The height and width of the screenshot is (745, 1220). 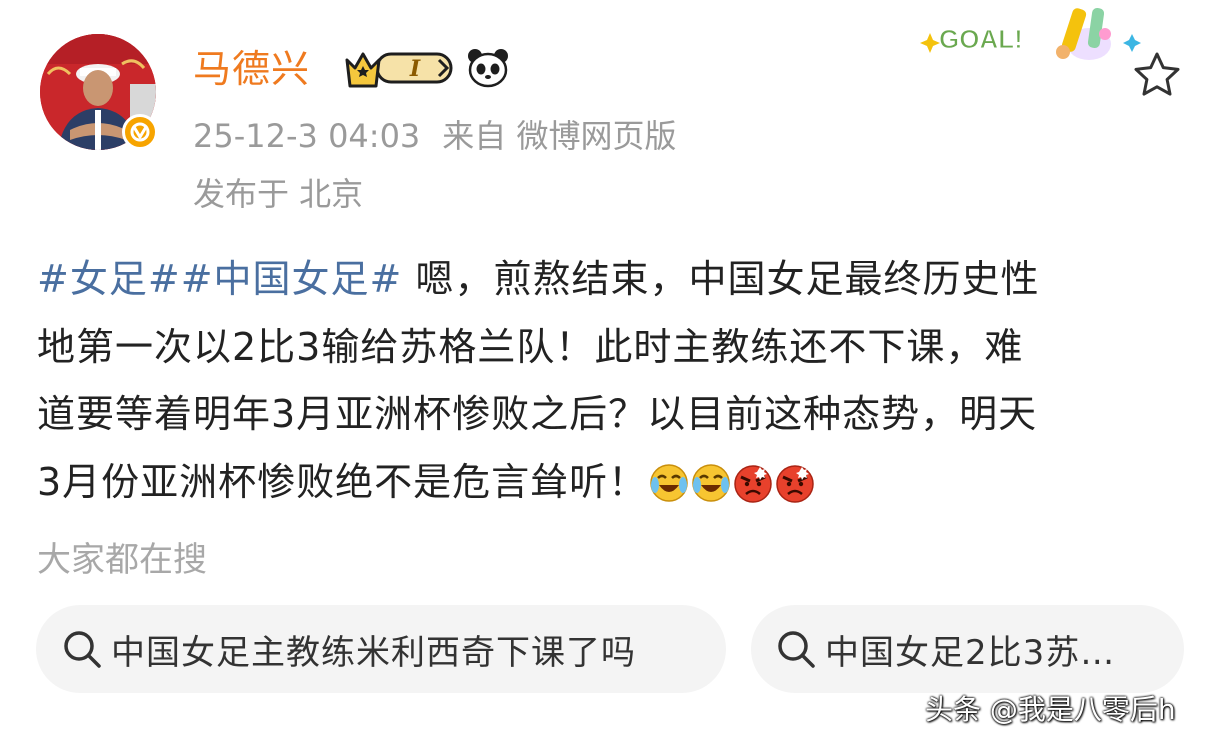 I want to click on hashtag-link: #女足#, so click(x=109, y=279).